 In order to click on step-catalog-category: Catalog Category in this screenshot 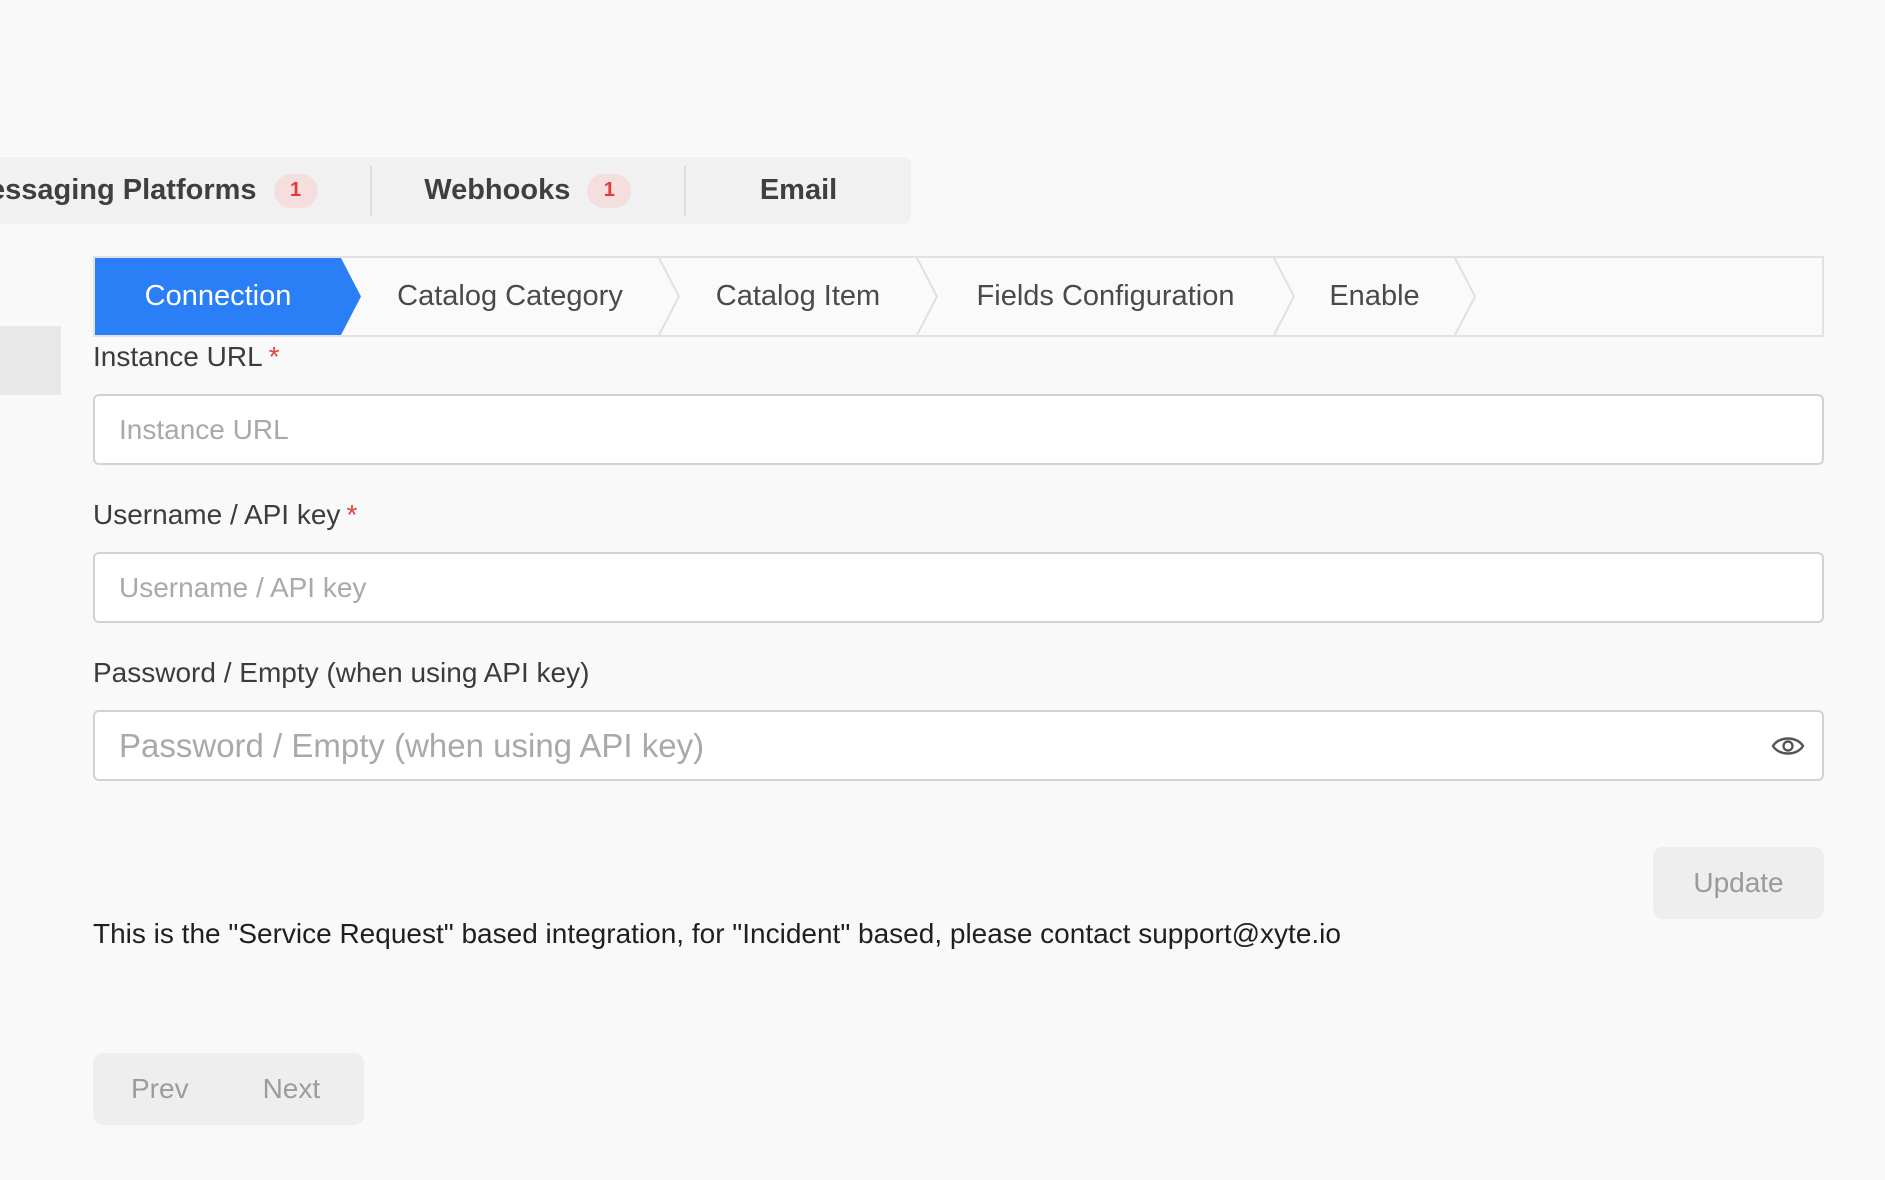, I will do `click(510, 296)`.